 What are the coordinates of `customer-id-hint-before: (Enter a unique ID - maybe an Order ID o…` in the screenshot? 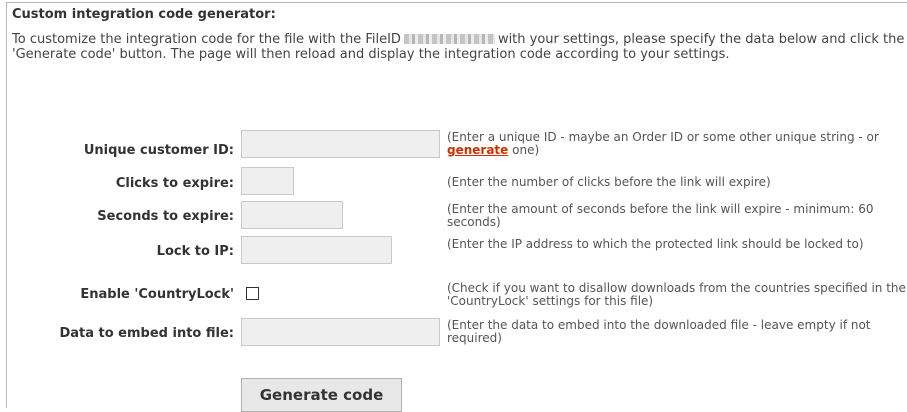 It's located at (663, 137).